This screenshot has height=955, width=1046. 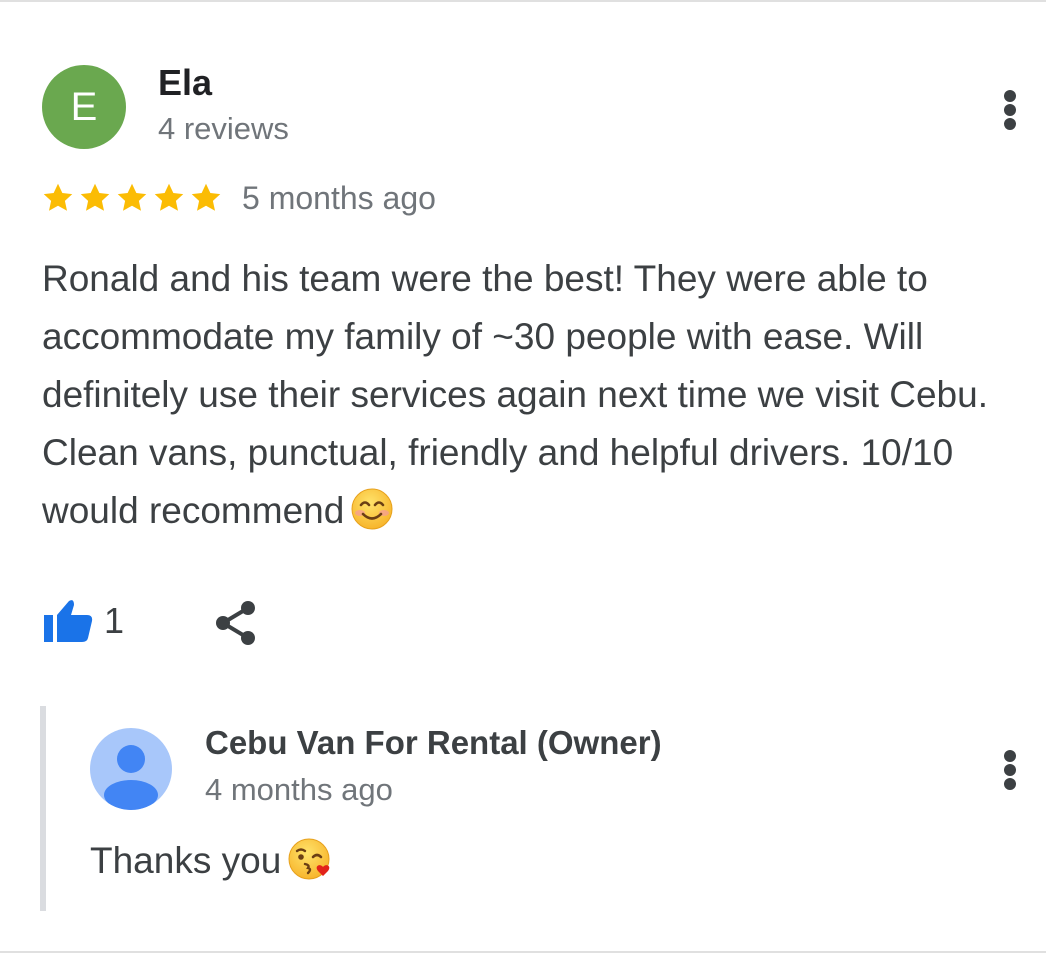 What do you see at coordinates (311, 865) in the screenshot?
I see `kiss-face-emoji-icon` at bounding box center [311, 865].